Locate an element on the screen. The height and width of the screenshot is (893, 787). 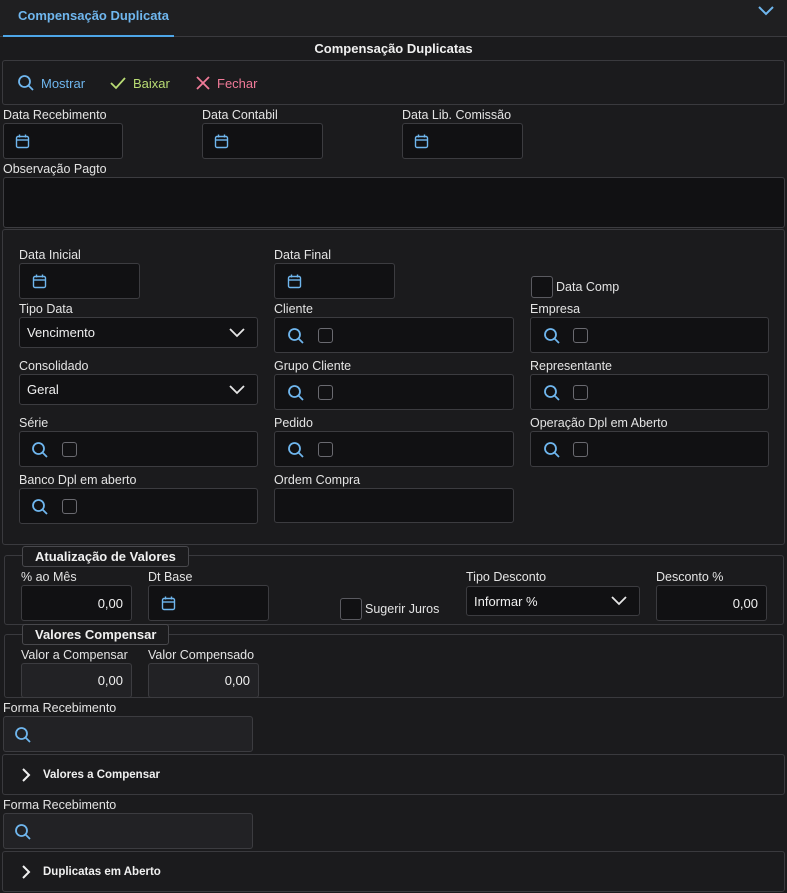
consolidado-value: Geral is located at coordinates (43, 389).